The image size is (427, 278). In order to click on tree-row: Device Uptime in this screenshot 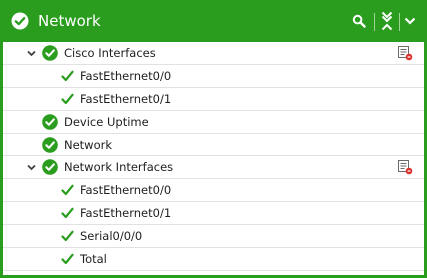, I will do `click(213, 122)`.